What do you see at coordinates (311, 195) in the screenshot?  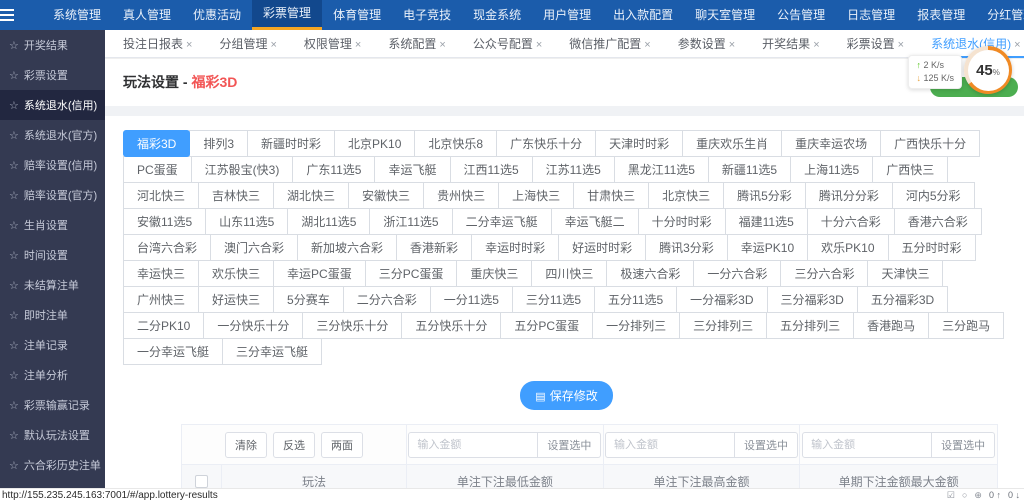 I see `lottery-type-button: 湖北快三` at bounding box center [311, 195].